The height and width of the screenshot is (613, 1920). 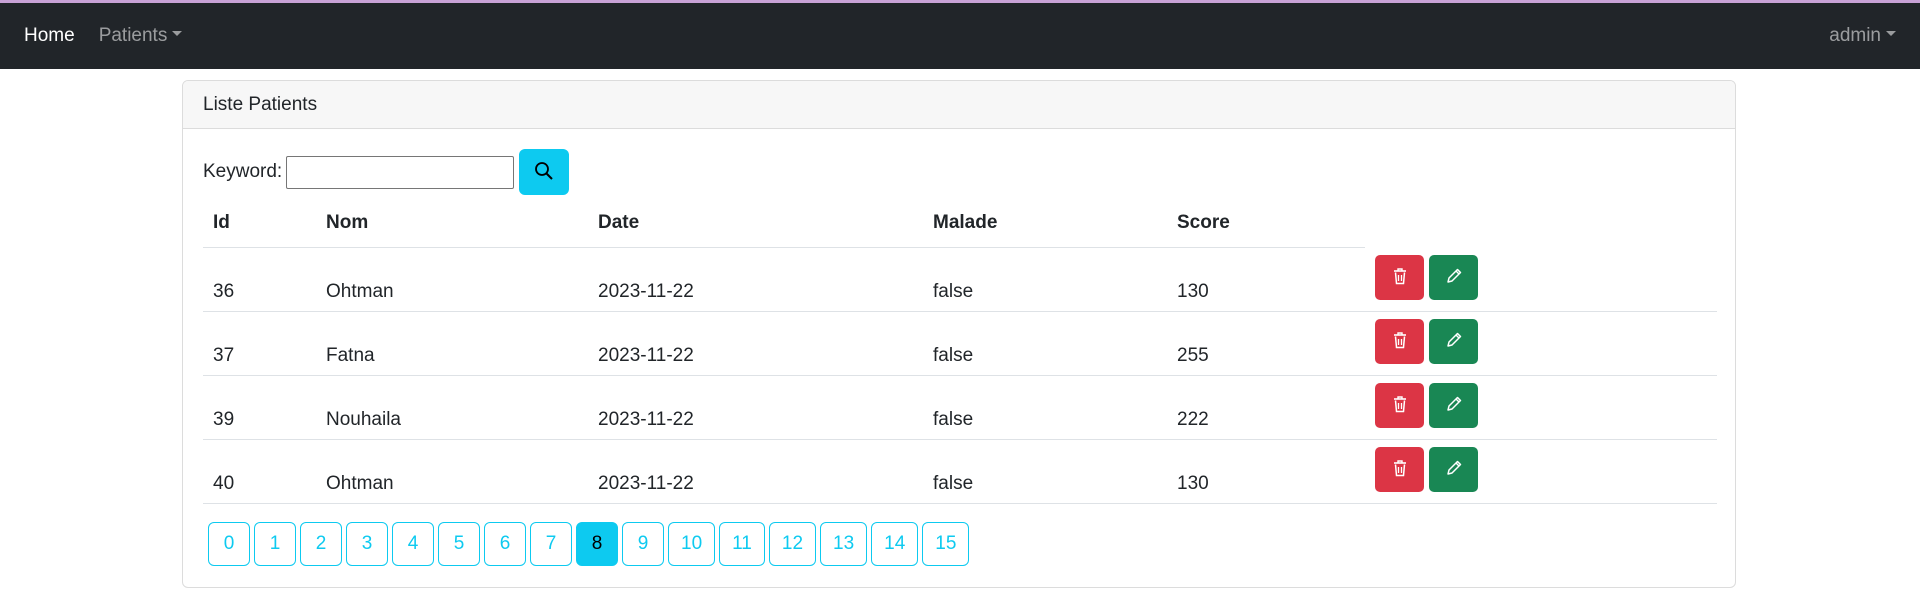 What do you see at coordinates (452, 223) in the screenshot?
I see `header-nom: Nom` at bounding box center [452, 223].